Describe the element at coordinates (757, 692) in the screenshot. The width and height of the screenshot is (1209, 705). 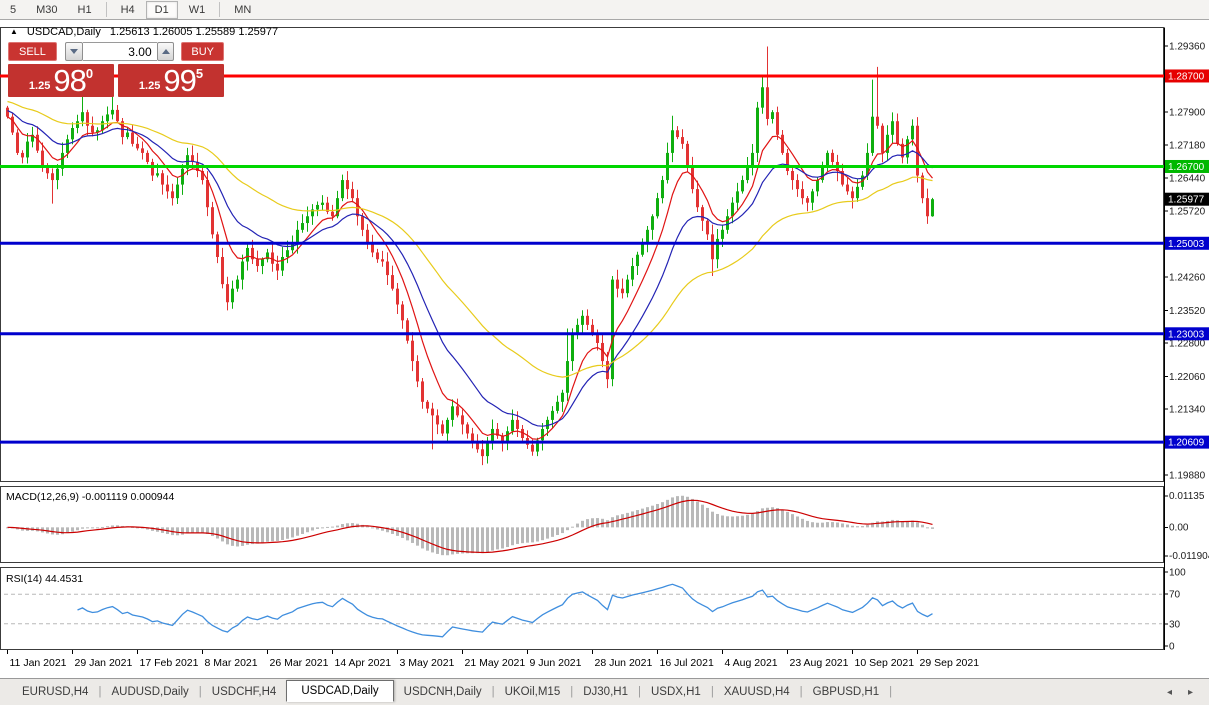
I see `chart-tab-xauusd-h4: XAUUSD,H4` at that location.